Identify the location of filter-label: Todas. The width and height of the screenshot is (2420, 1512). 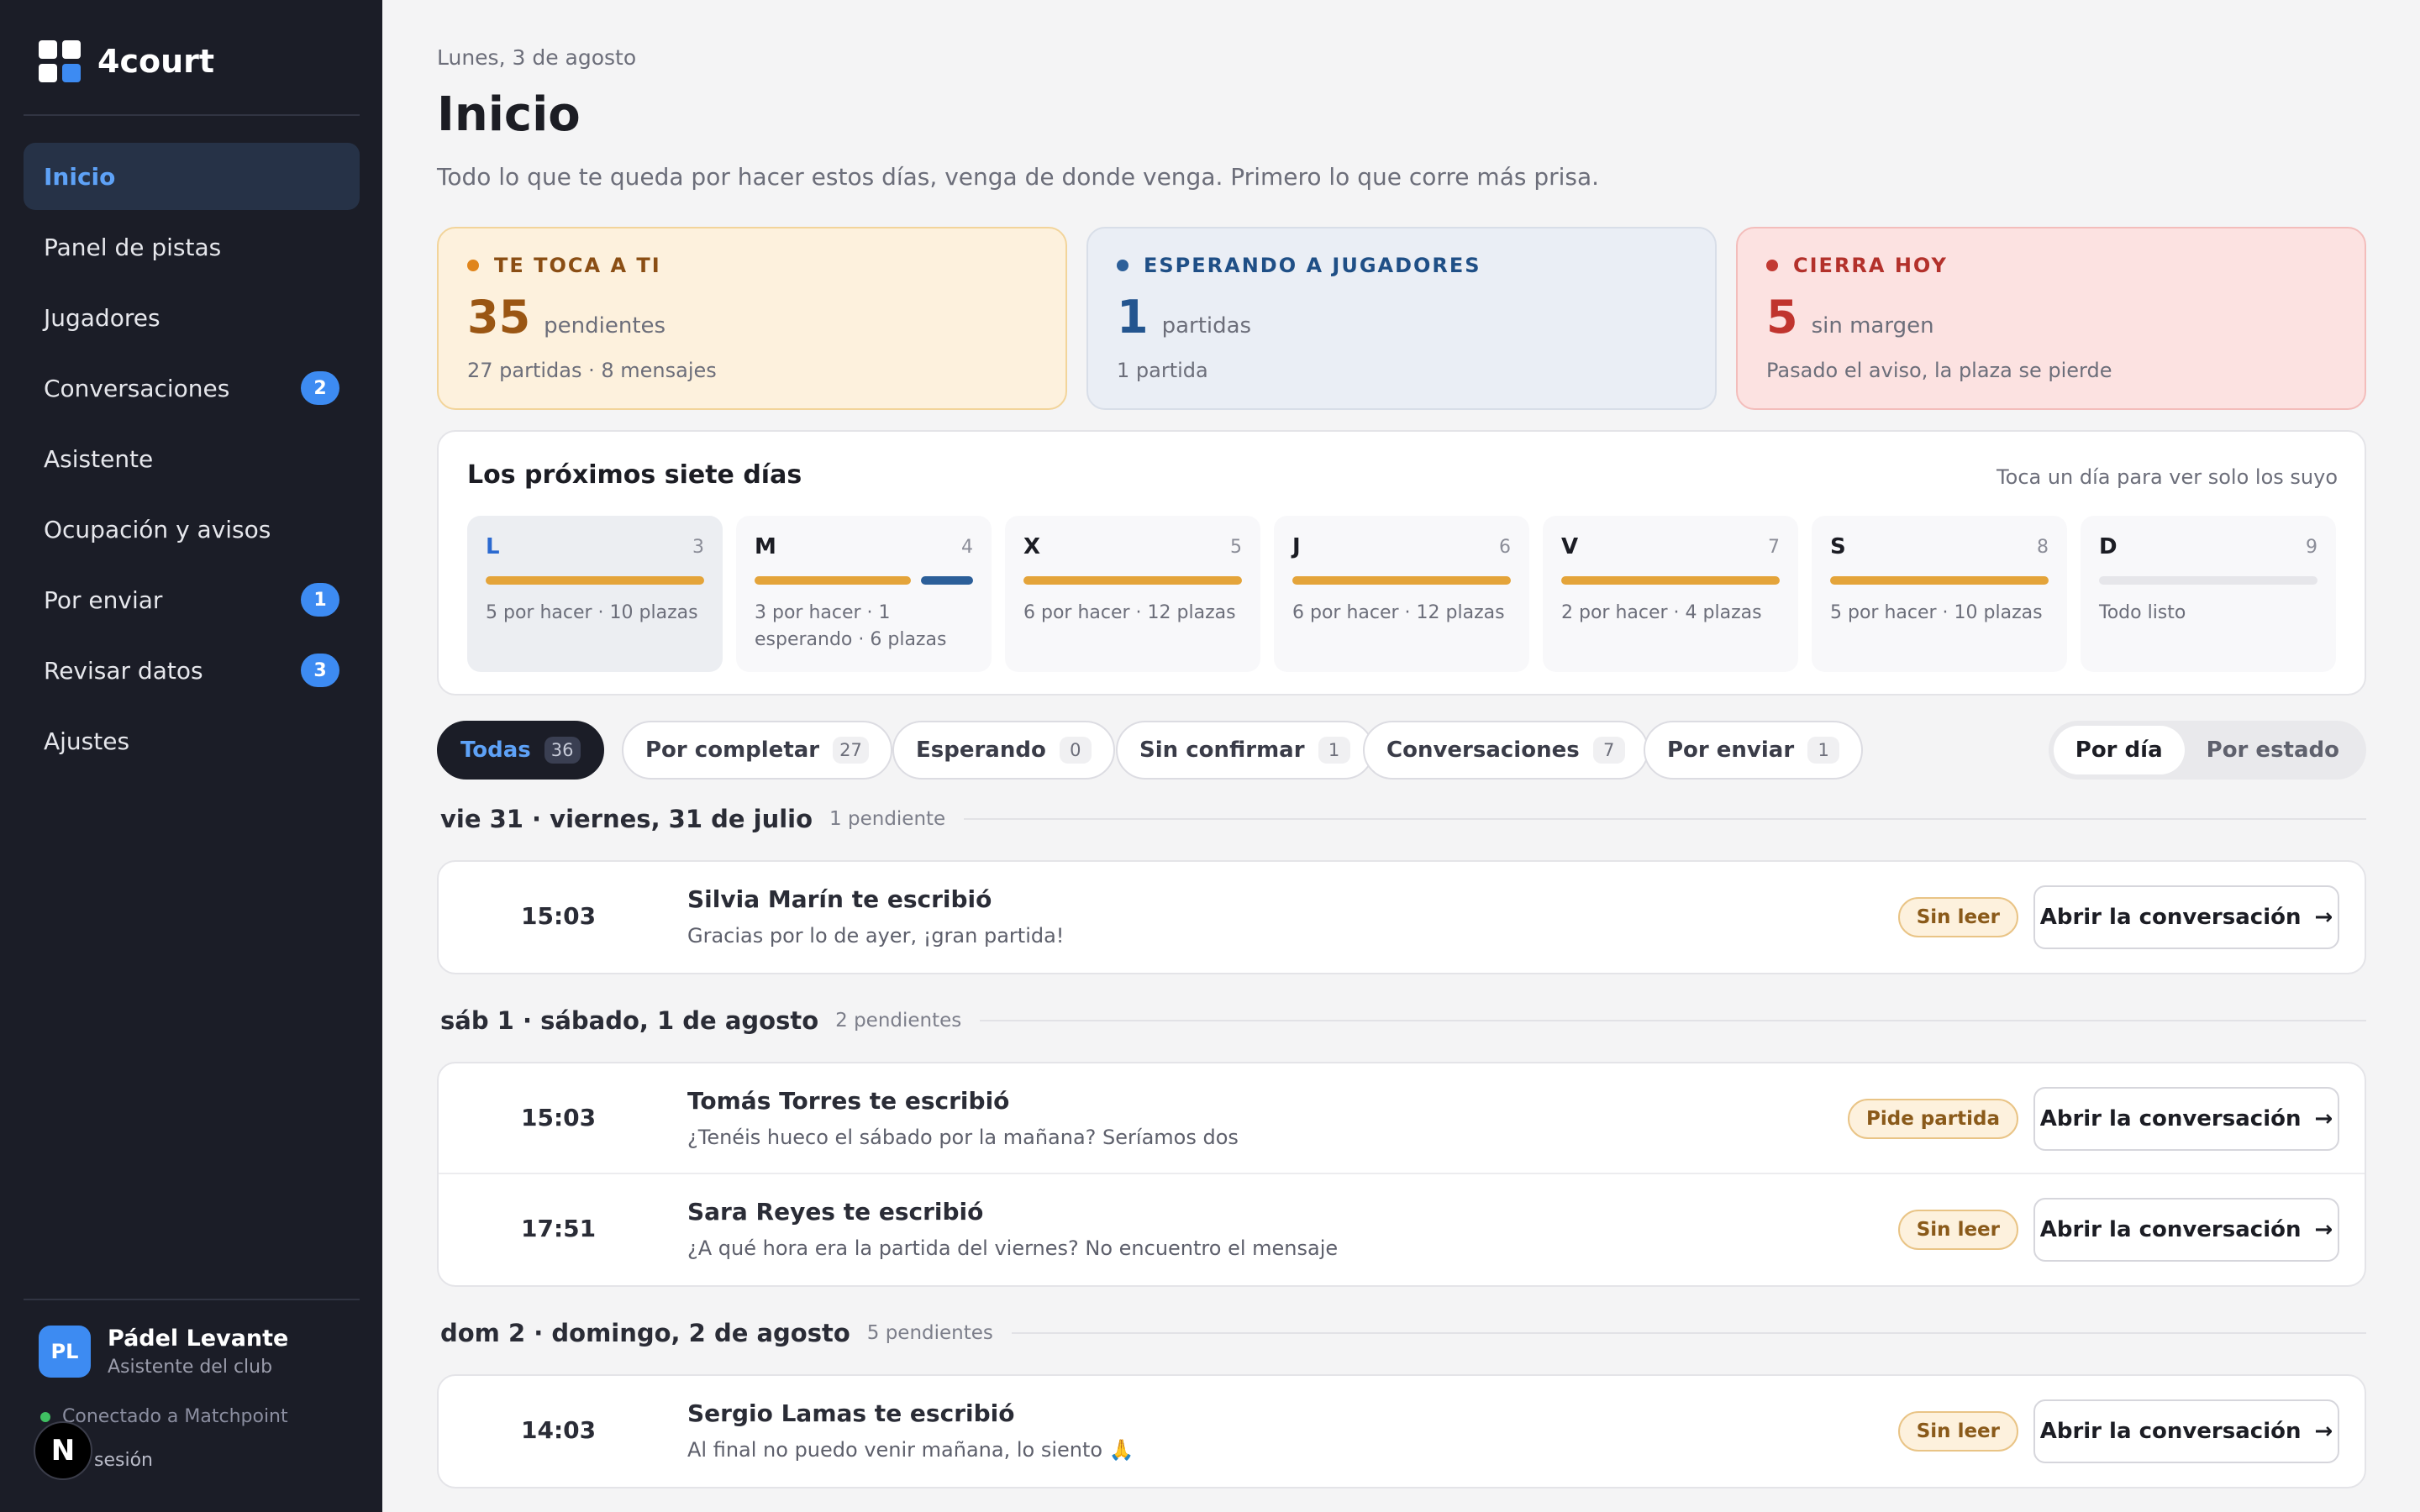
(496, 750).